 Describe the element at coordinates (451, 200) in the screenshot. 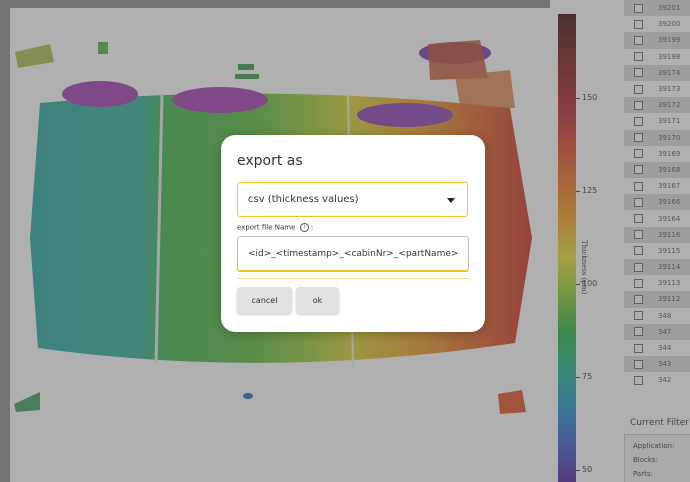

I see `dropdown-arrow-icon` at that location.